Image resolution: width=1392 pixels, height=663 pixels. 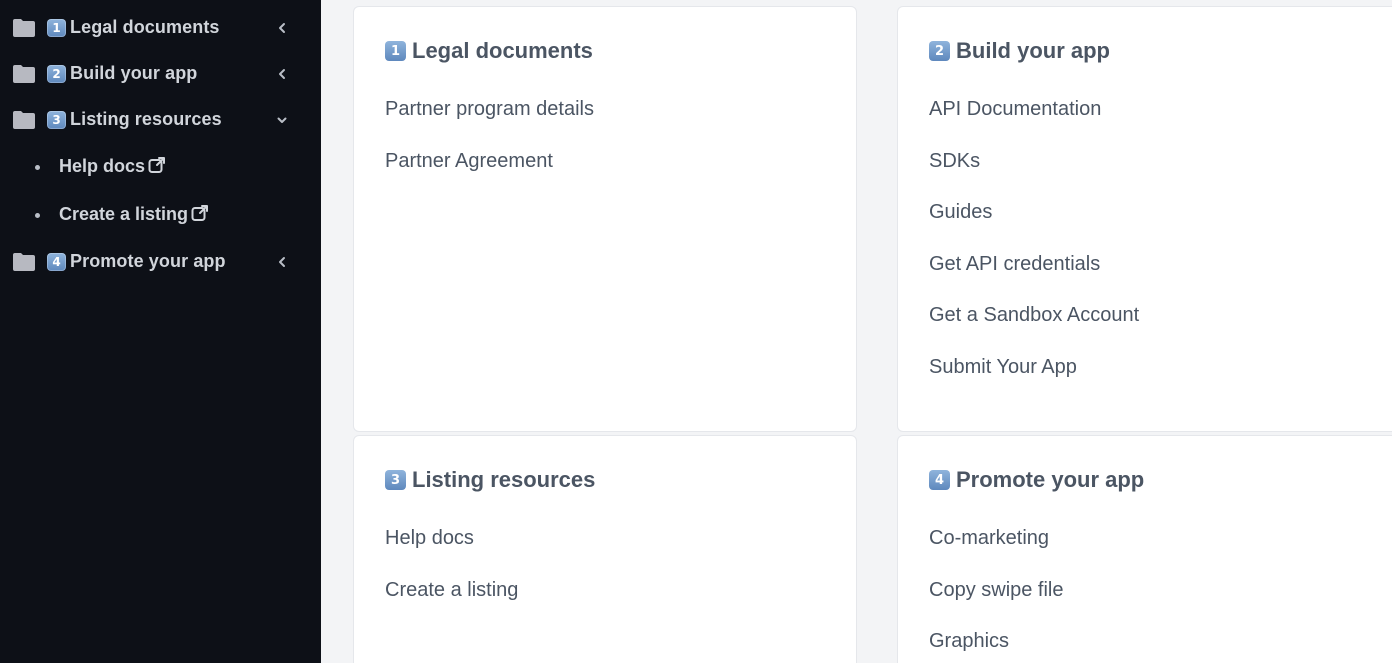 I want to click on sidebar-subitem-text: Create a listing, so click(x=124, y=214).